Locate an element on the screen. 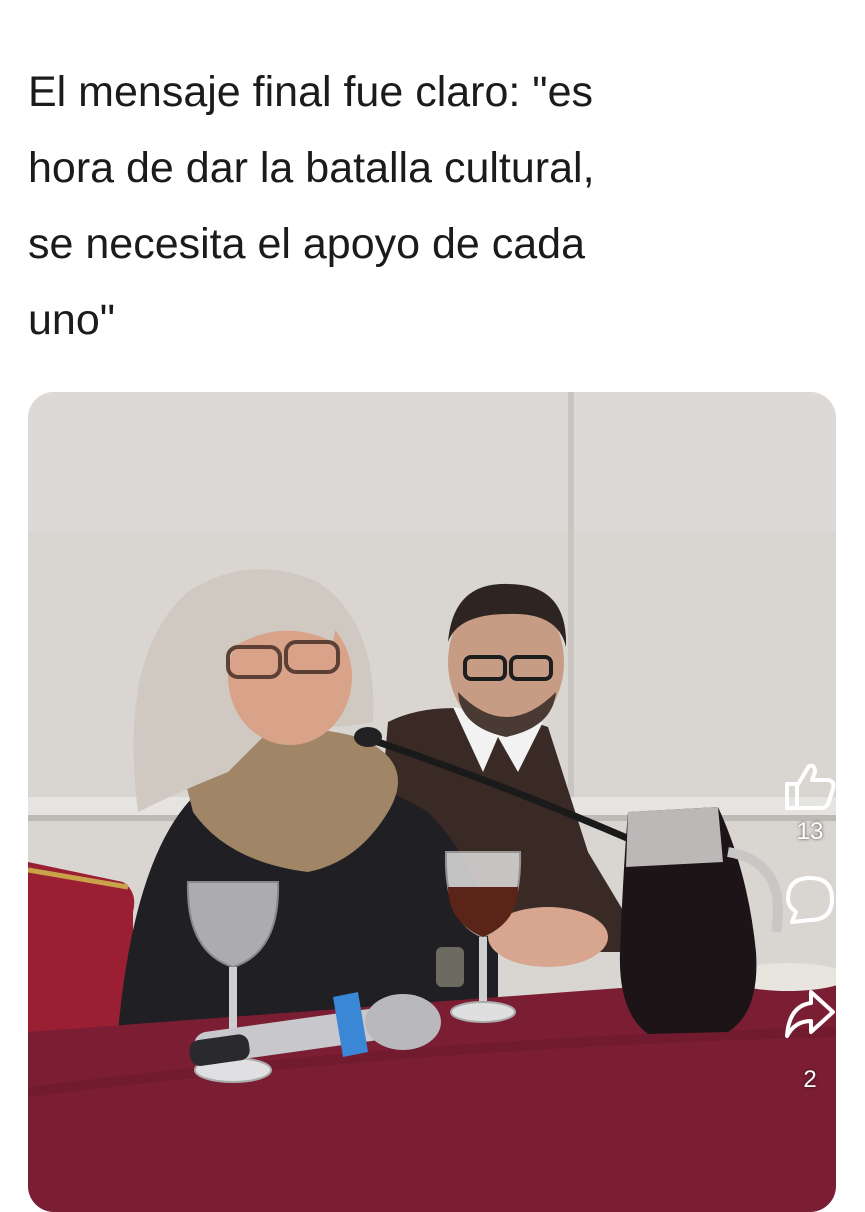  post-text-line: se necesita el apoyo de cada is located at coordinates (307, 244).